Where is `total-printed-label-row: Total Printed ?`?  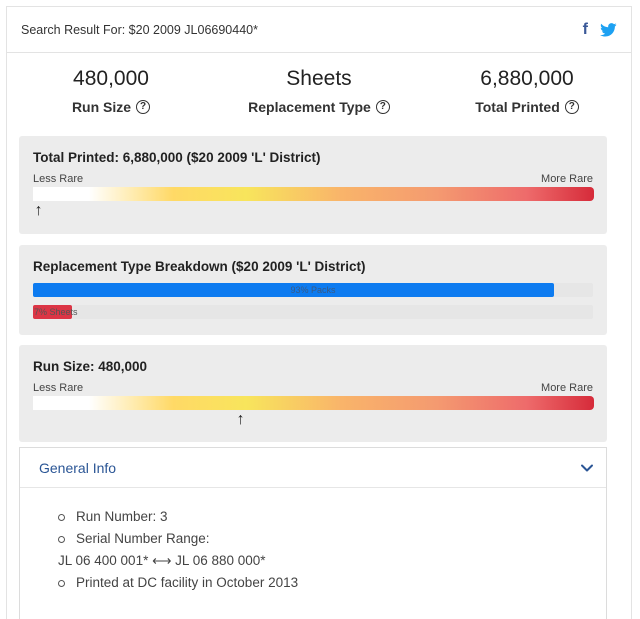 total-printed-label-row: Total Printed ? is located at coordinates (527, 107).